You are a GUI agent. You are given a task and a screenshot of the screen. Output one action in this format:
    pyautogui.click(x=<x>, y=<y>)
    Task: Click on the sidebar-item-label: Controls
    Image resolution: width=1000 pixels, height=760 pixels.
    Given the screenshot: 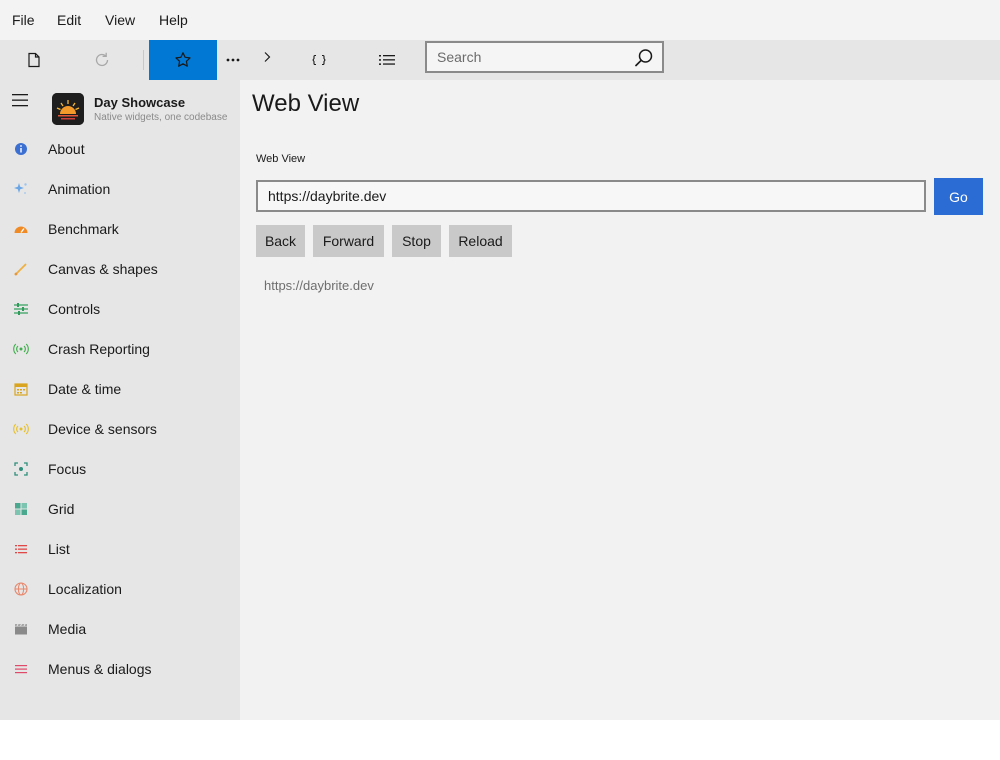 What is the action you would take?
    pyautogui.click(x=74, y=309)
    